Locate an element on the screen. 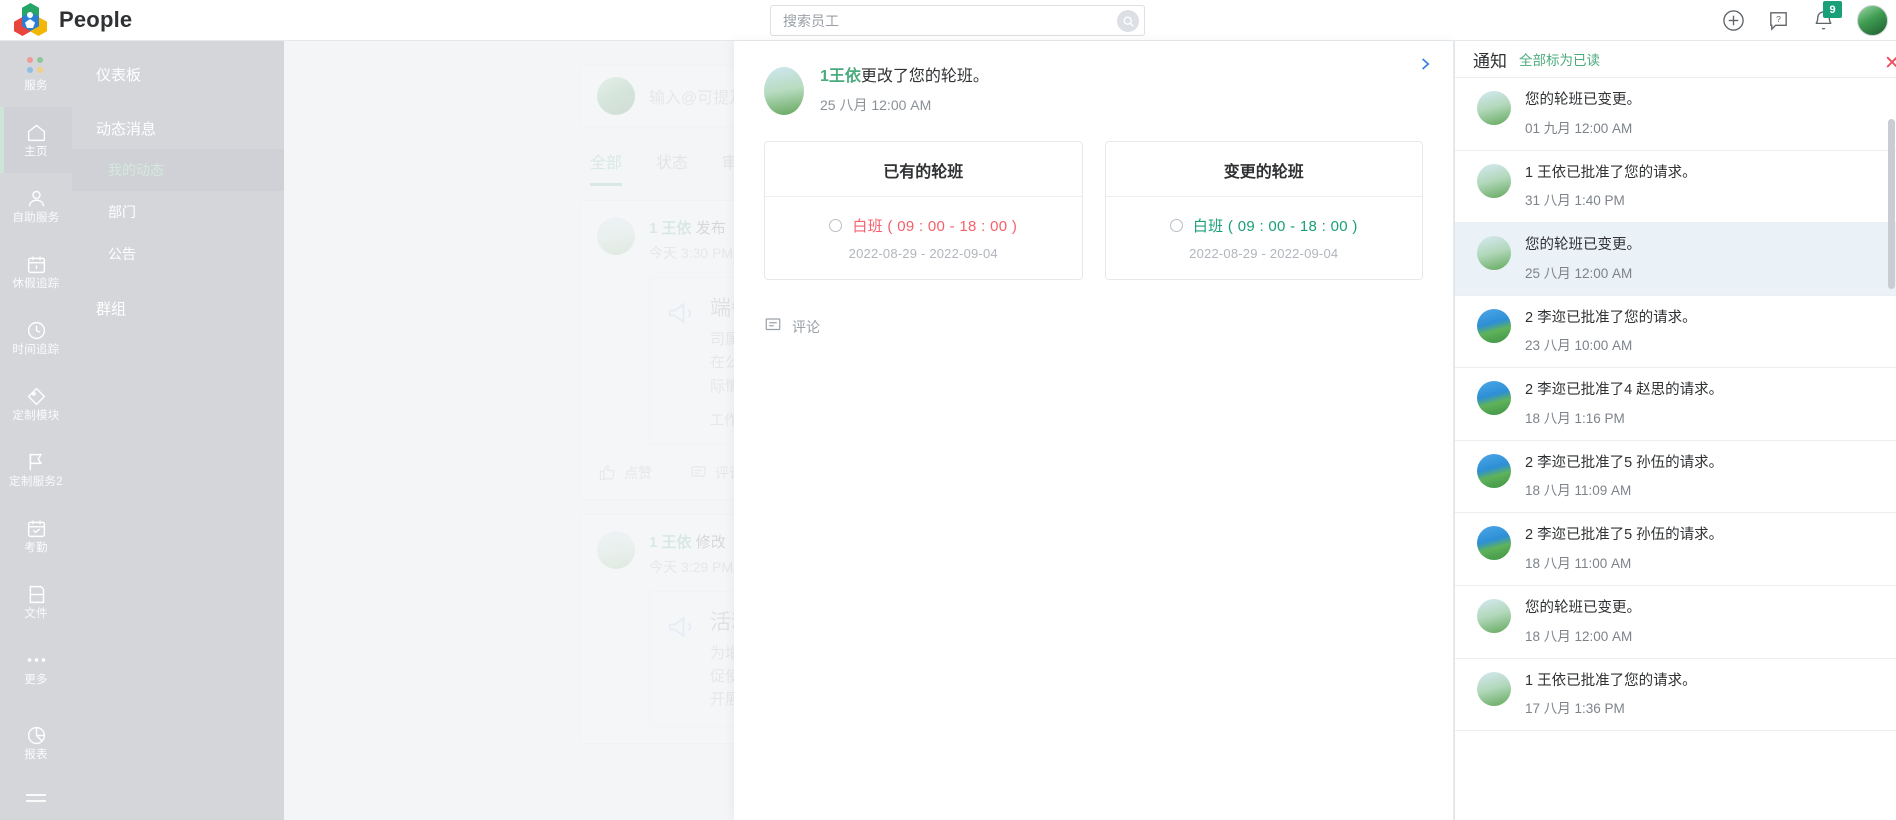 This screenshot has width=1896, height=820. list-item: 您的轮班已变更。 18 八月 12:00 AM is located at coordinates (1675, 622).